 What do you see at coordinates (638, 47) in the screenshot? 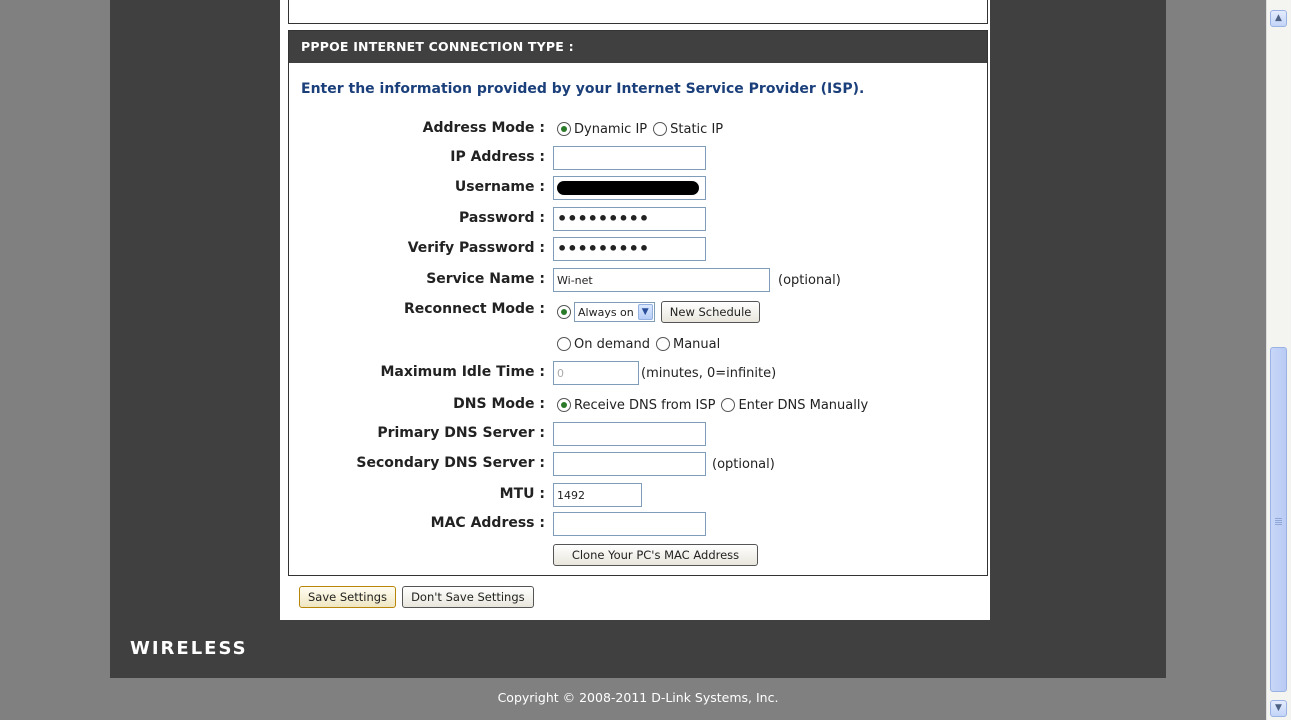
I see `section-title: PPPOE INTERNET CONNECTION TYPE :` at bounding box center [638, 47].